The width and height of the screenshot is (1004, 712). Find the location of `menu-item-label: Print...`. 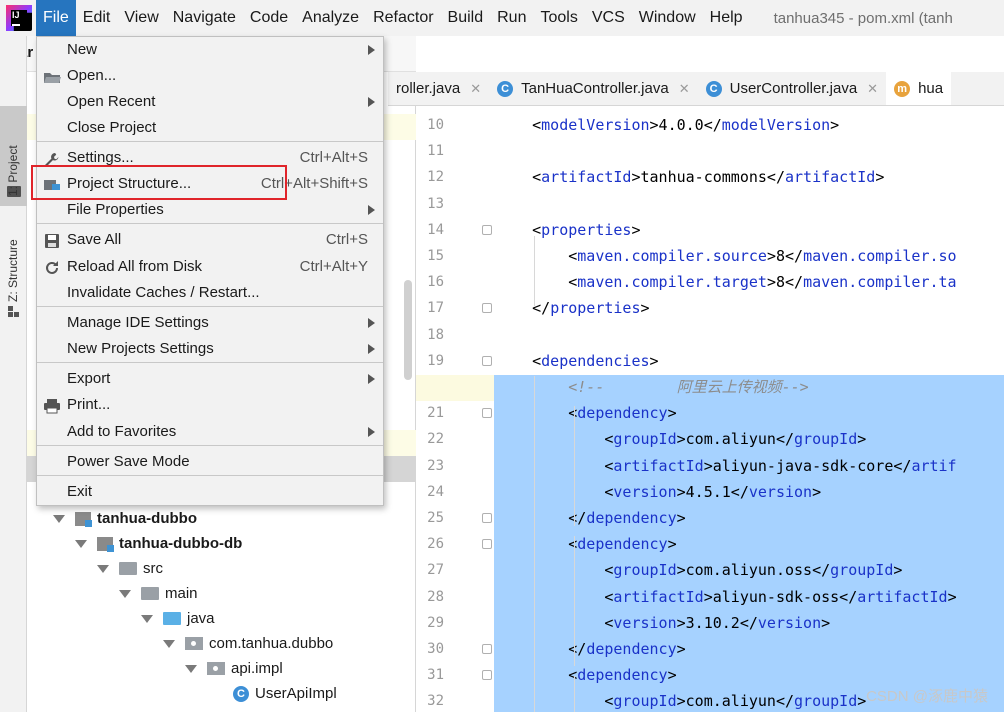

menu-item-label: Print... is located at coordinates (89, 404).